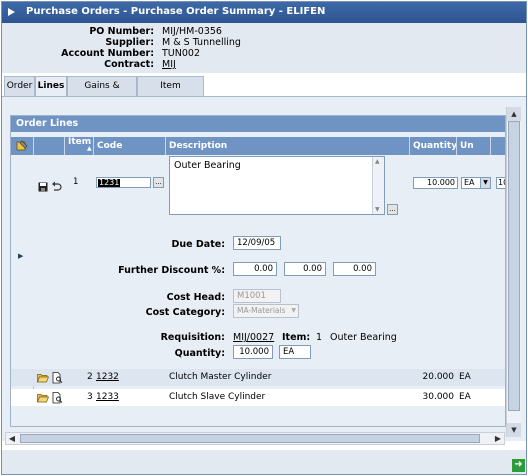  I want to click on tools-icon, so click(22, 145).